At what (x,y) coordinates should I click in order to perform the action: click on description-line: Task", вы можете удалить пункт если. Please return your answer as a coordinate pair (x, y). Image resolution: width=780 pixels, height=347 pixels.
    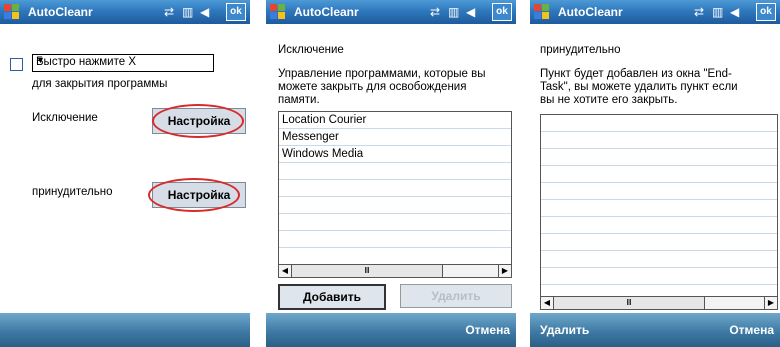
    Looking at the image, I should click on (639, 87).